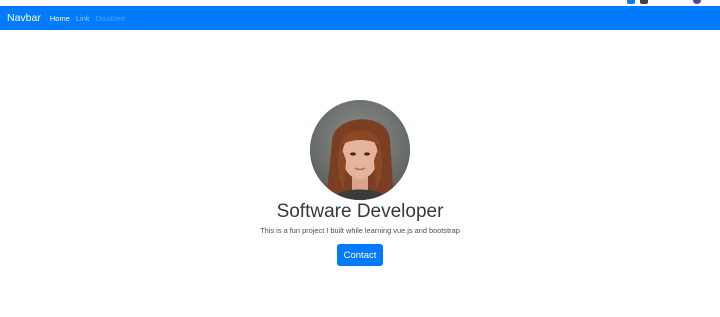  I want to click on nav-link-link: Link, so click(83, 18).